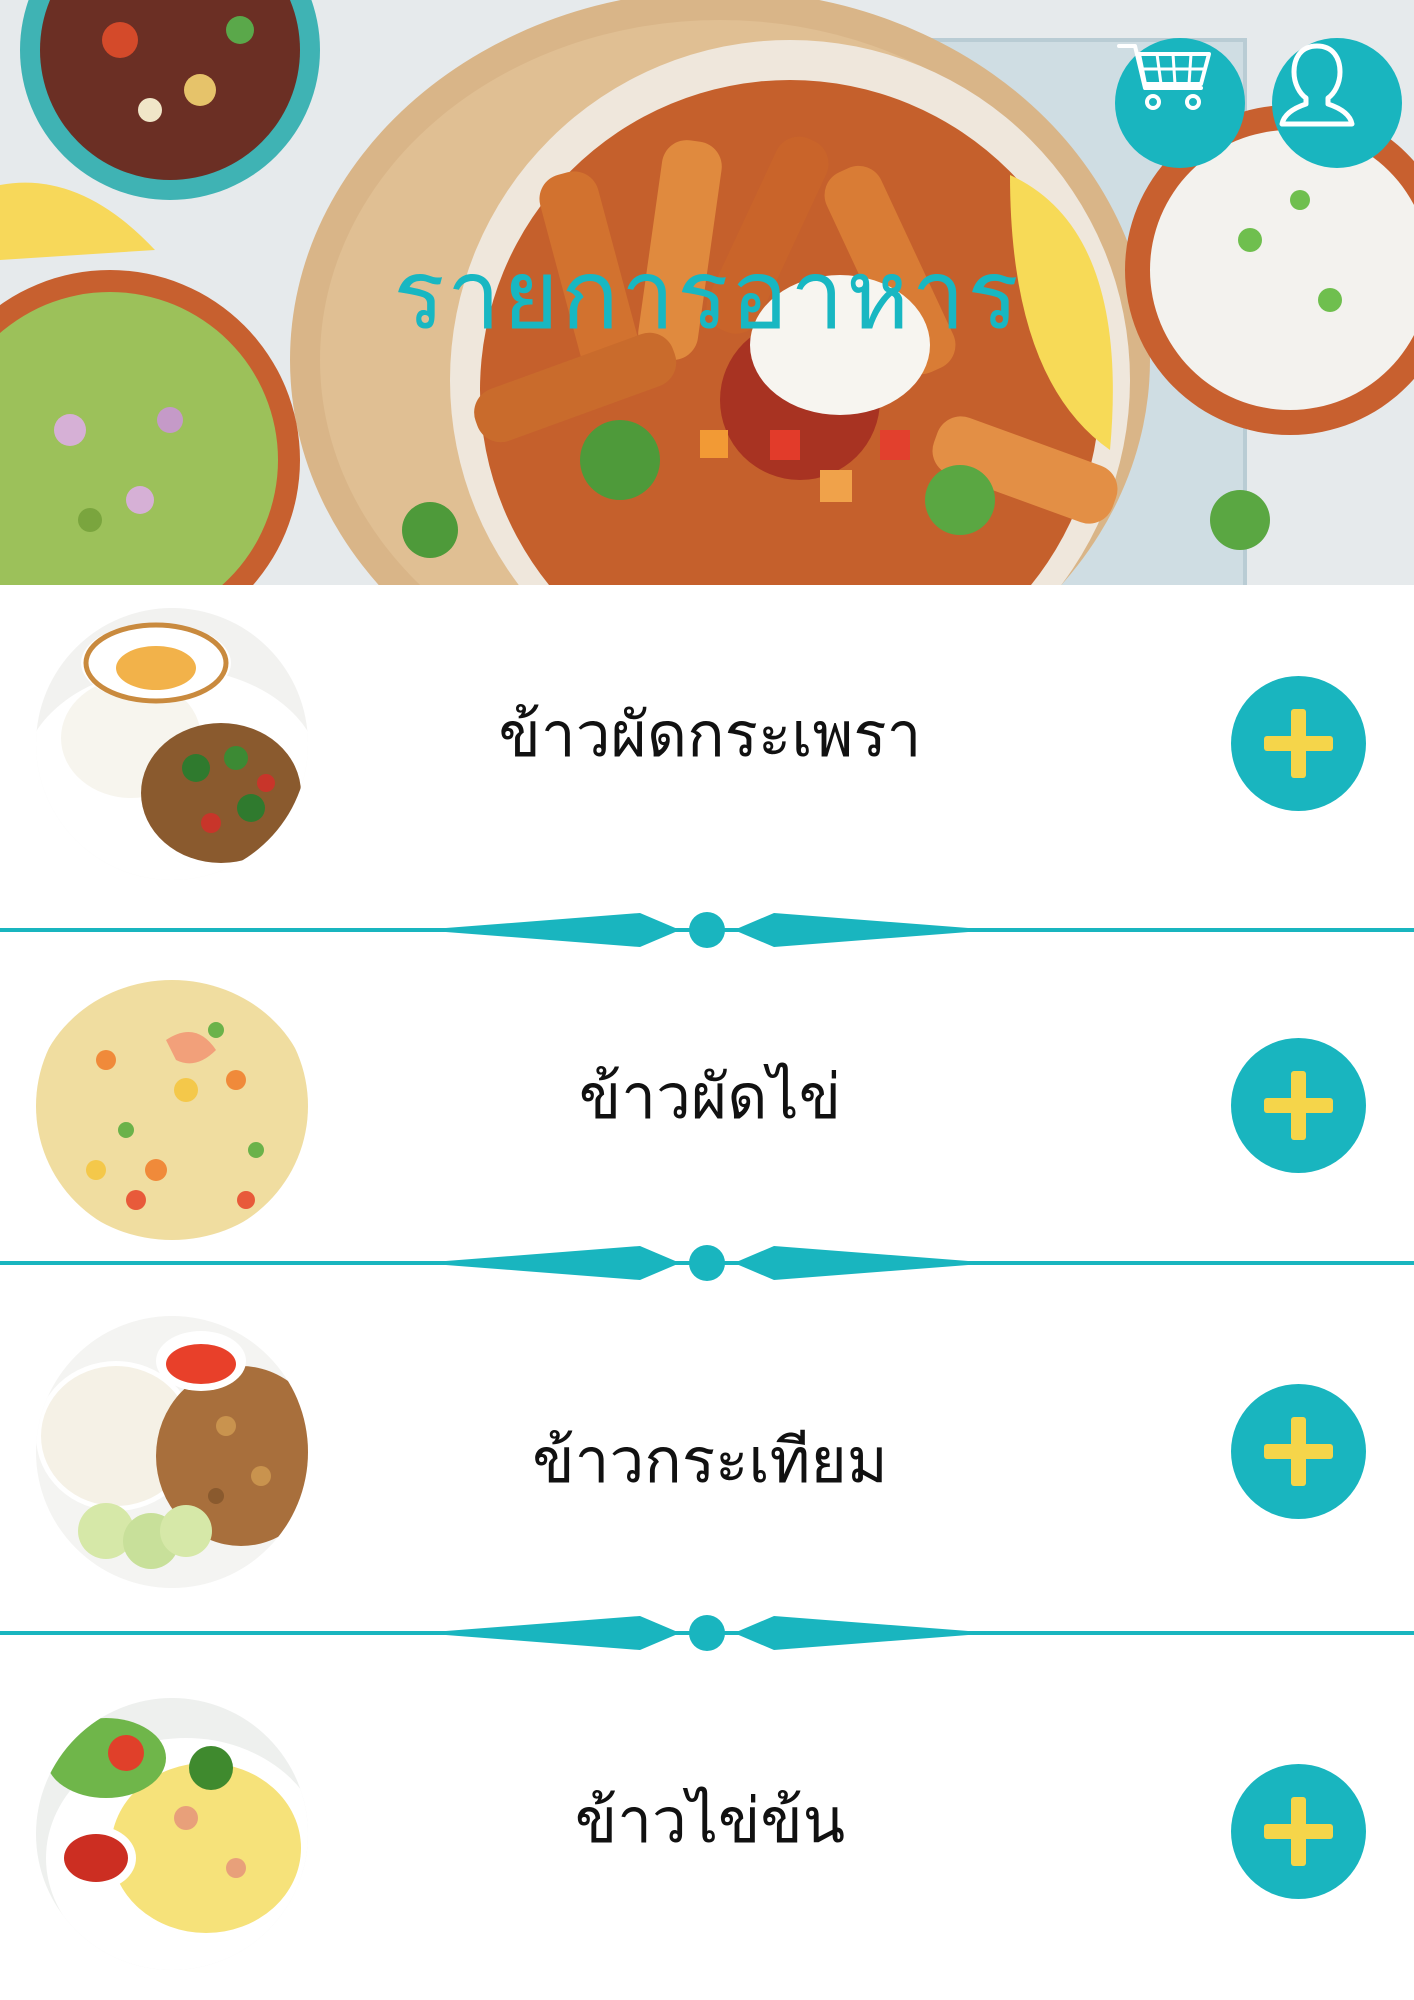 This screenshot has width=1414, height=2000. I want to click on food-name: ข้าวผัดไข่, so click(710, 1096).